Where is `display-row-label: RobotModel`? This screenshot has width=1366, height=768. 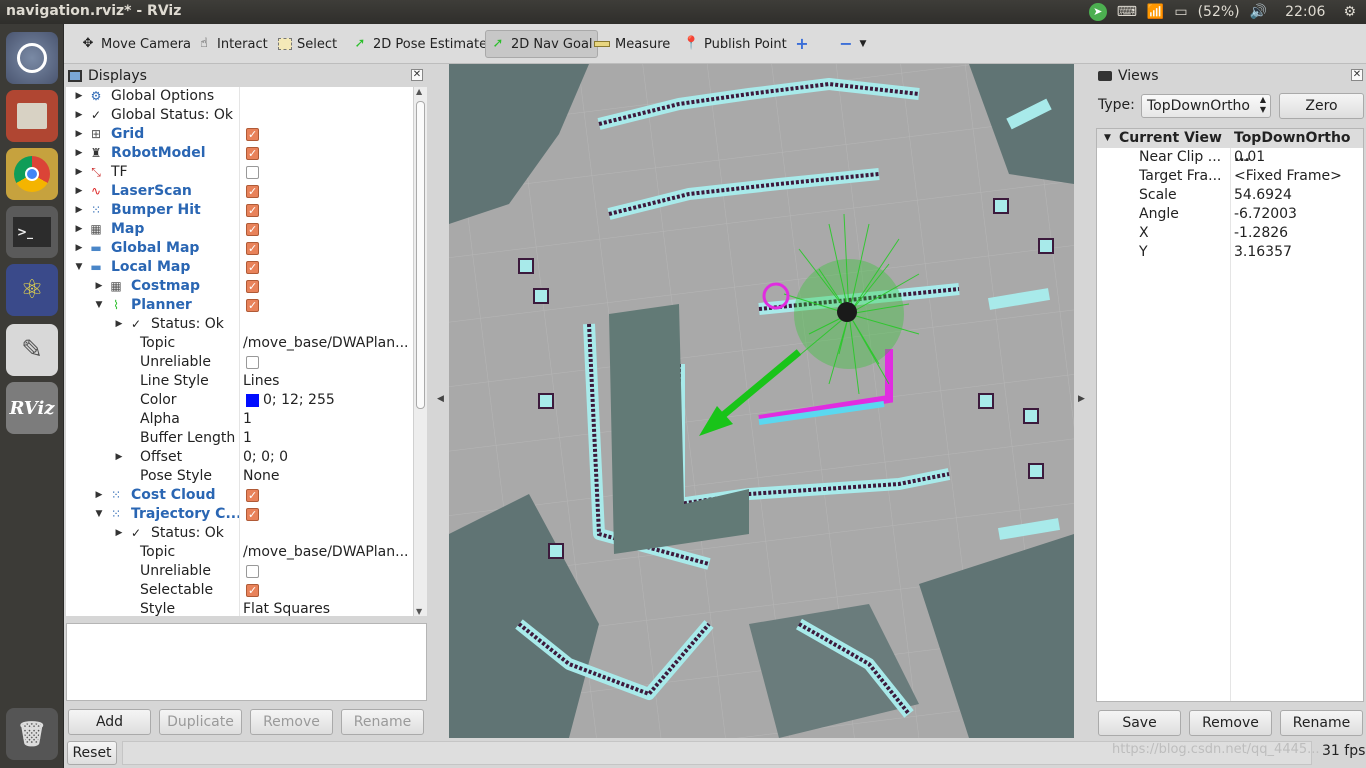 display-row-label: RobotModel is located at coordinates (158, 153).